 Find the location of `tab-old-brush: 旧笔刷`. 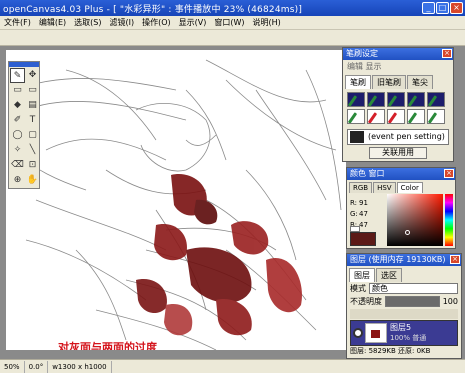

tab-old-brush: 旧笔刷 is located at coordinates (389, 82).